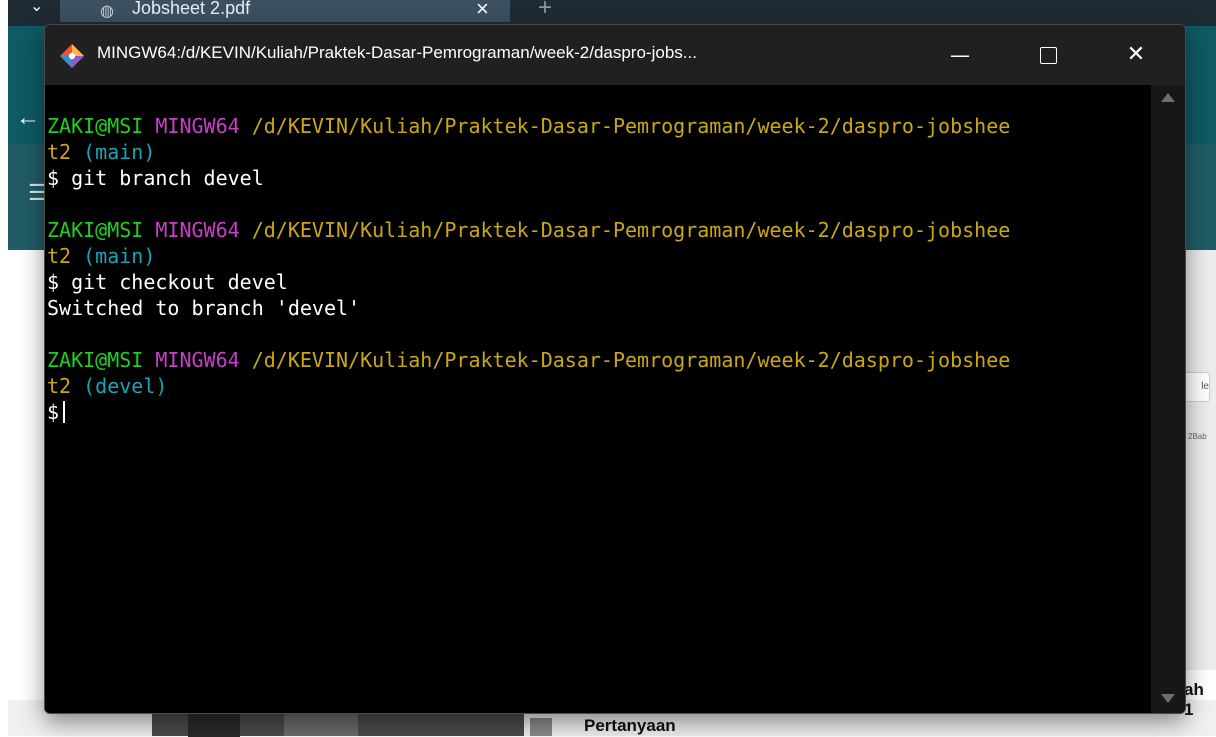  I want to click on prompt-branch: (devel), so click(125, 386).